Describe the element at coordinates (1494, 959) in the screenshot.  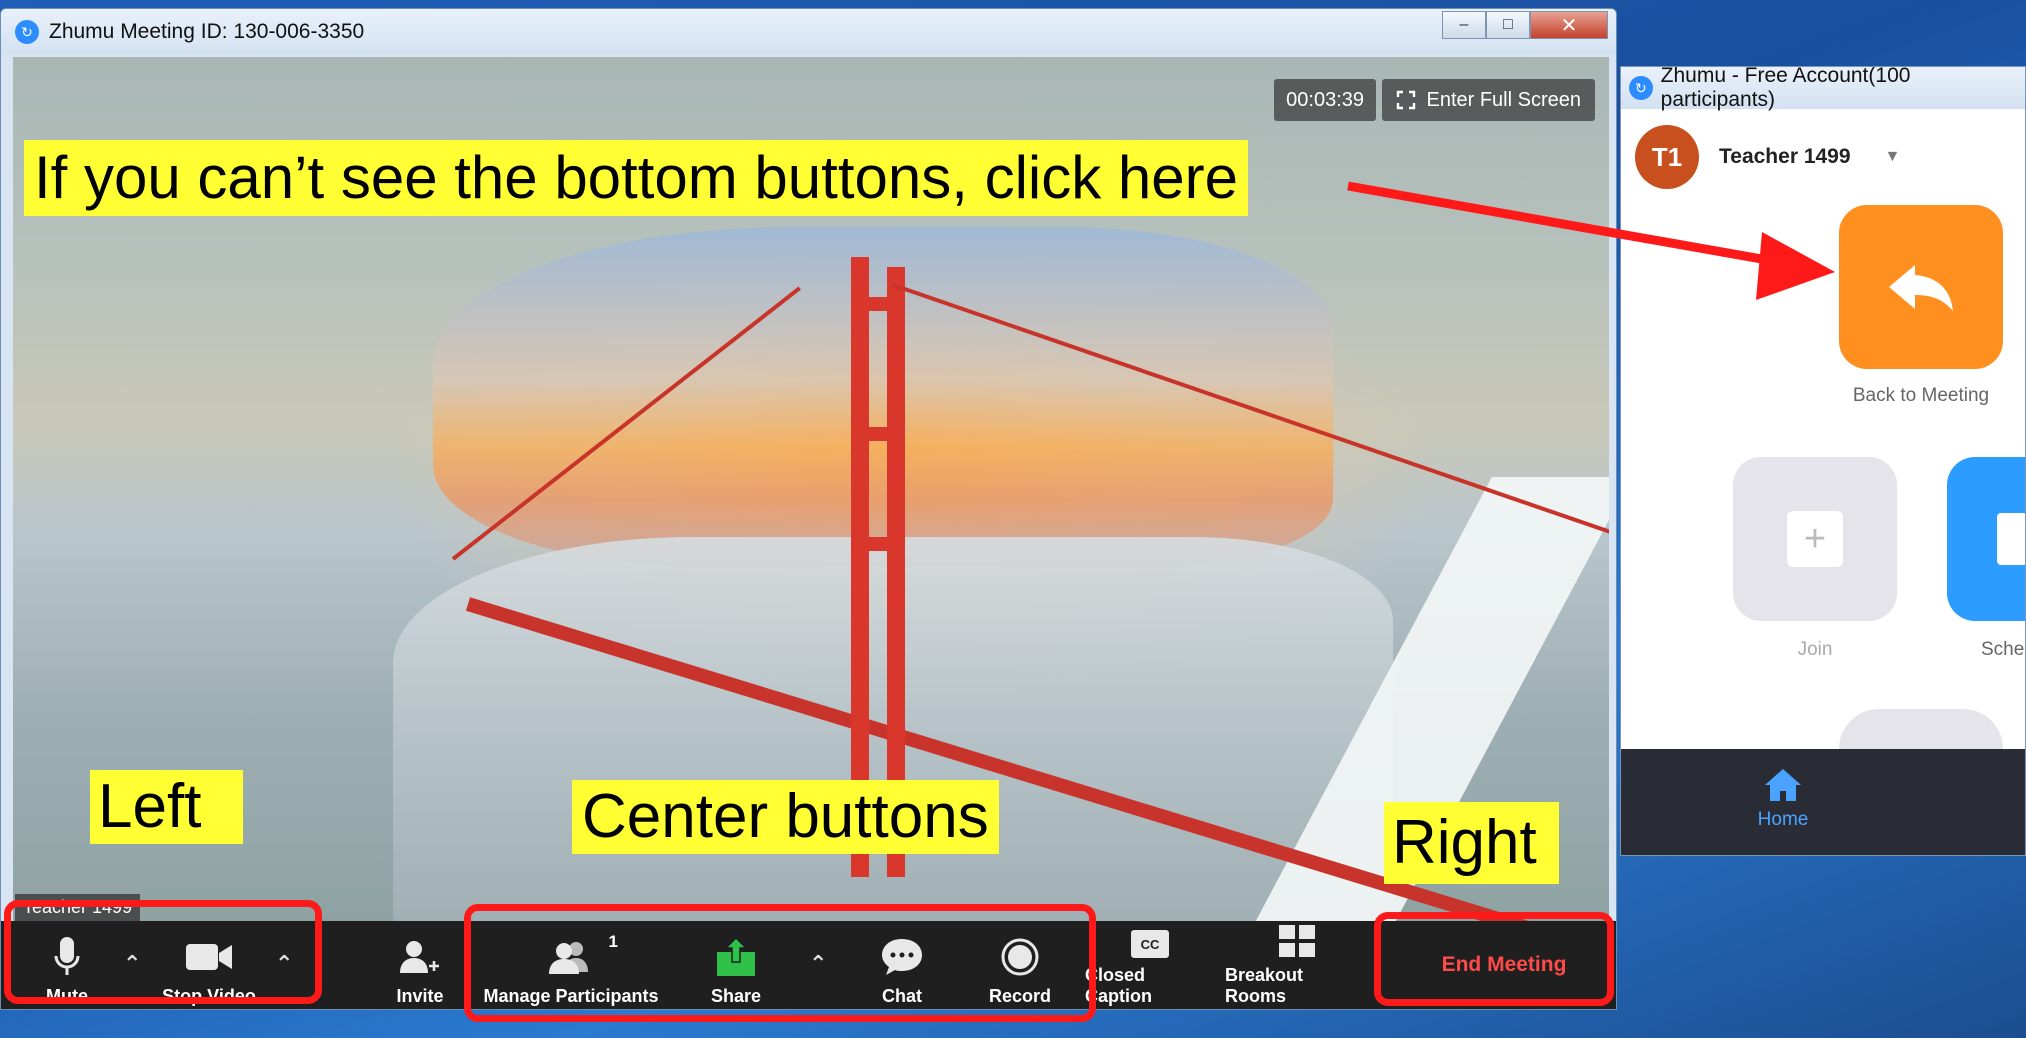
I see `right-buttons-highlight` at that location.